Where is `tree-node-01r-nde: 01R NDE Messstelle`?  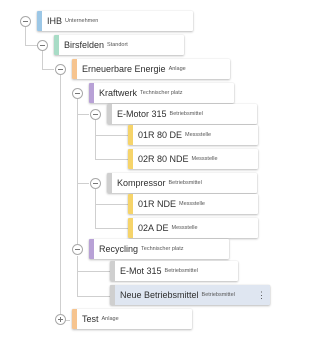 tree-node-01r-nde: 01R NDE Messstelle is located at coordinates (193, 204).